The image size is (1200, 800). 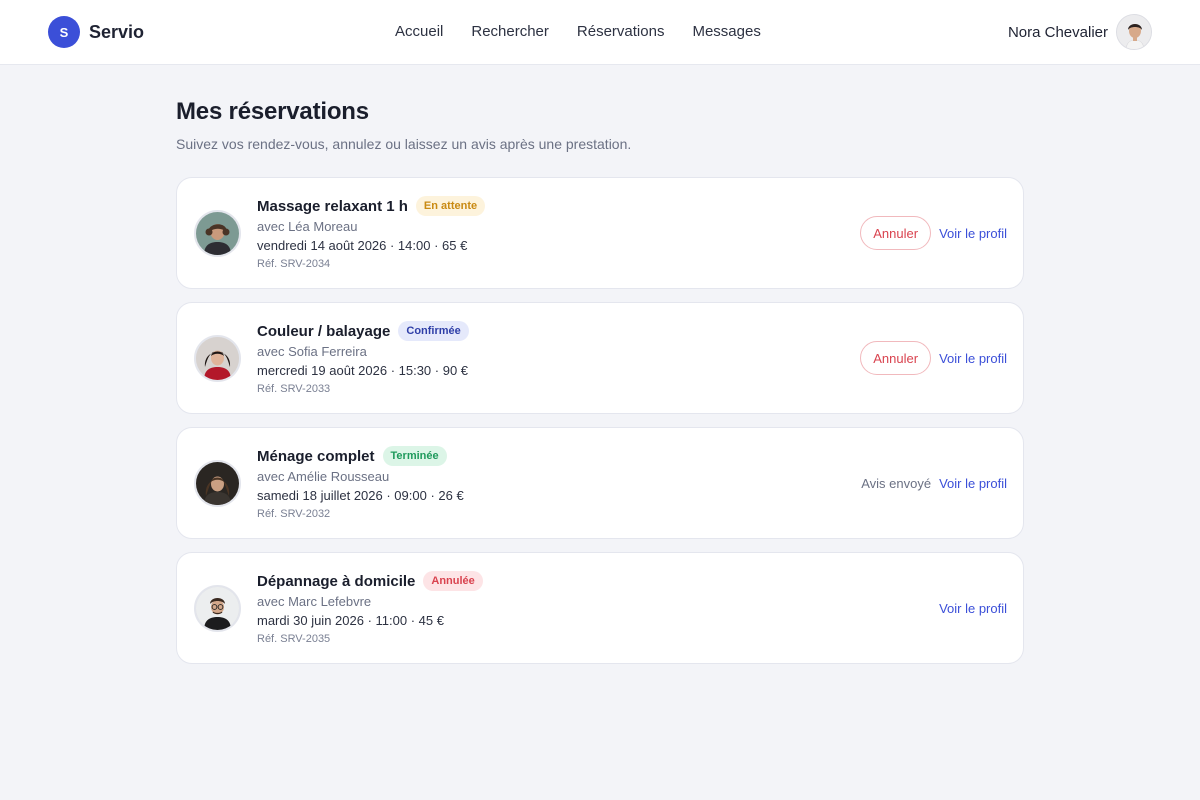 I want to click on booking-reference: Réf. SRV-2035, so click(x=294, y=639).